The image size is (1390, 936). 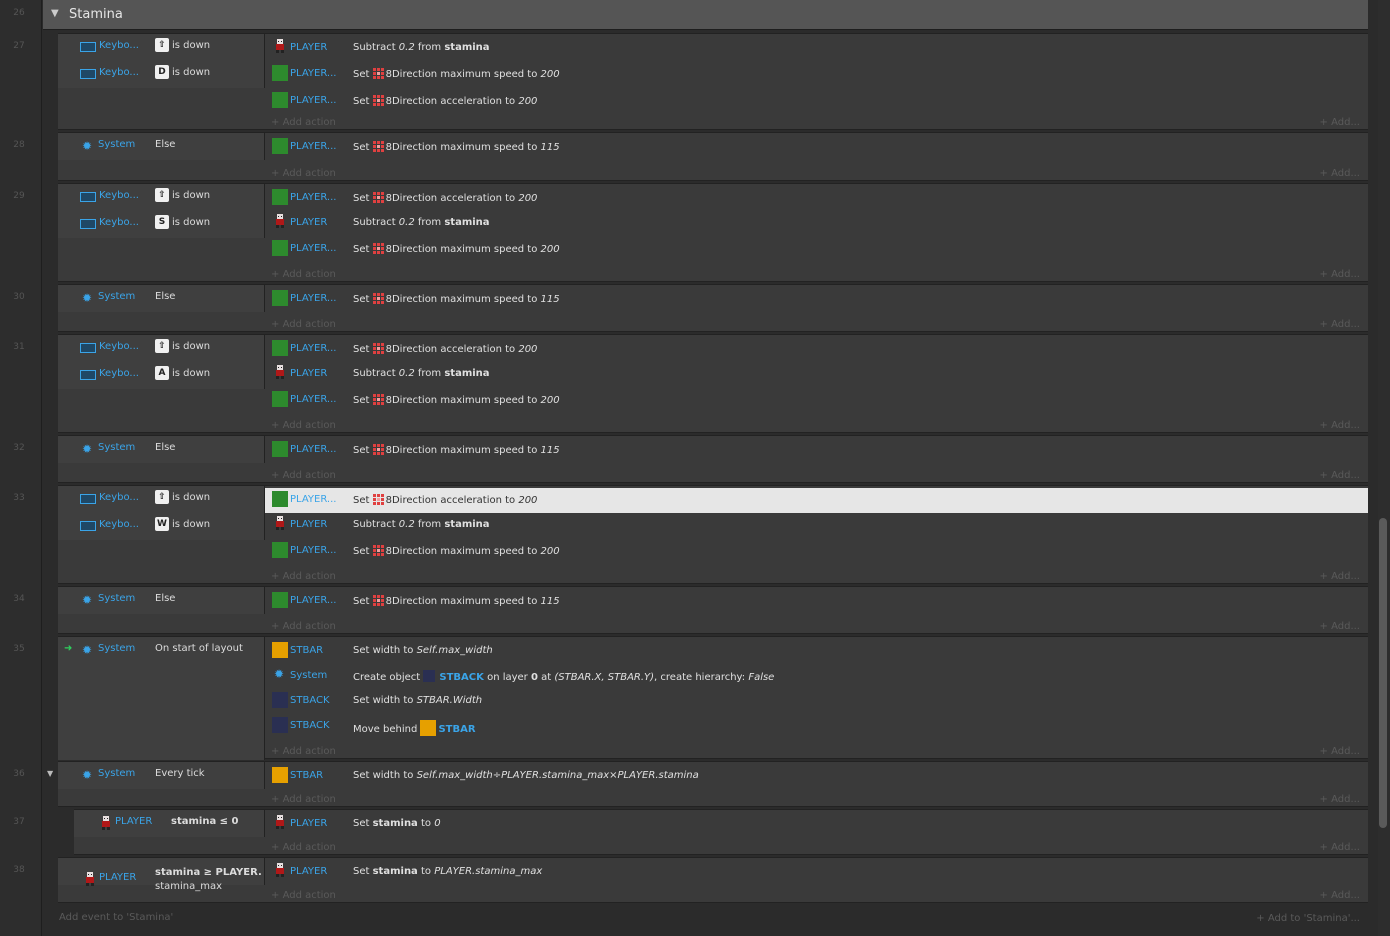 I want to click on conditions-area: Keybo... ⇧ is down Keybo... Sis down, so click(x=161, y=211).